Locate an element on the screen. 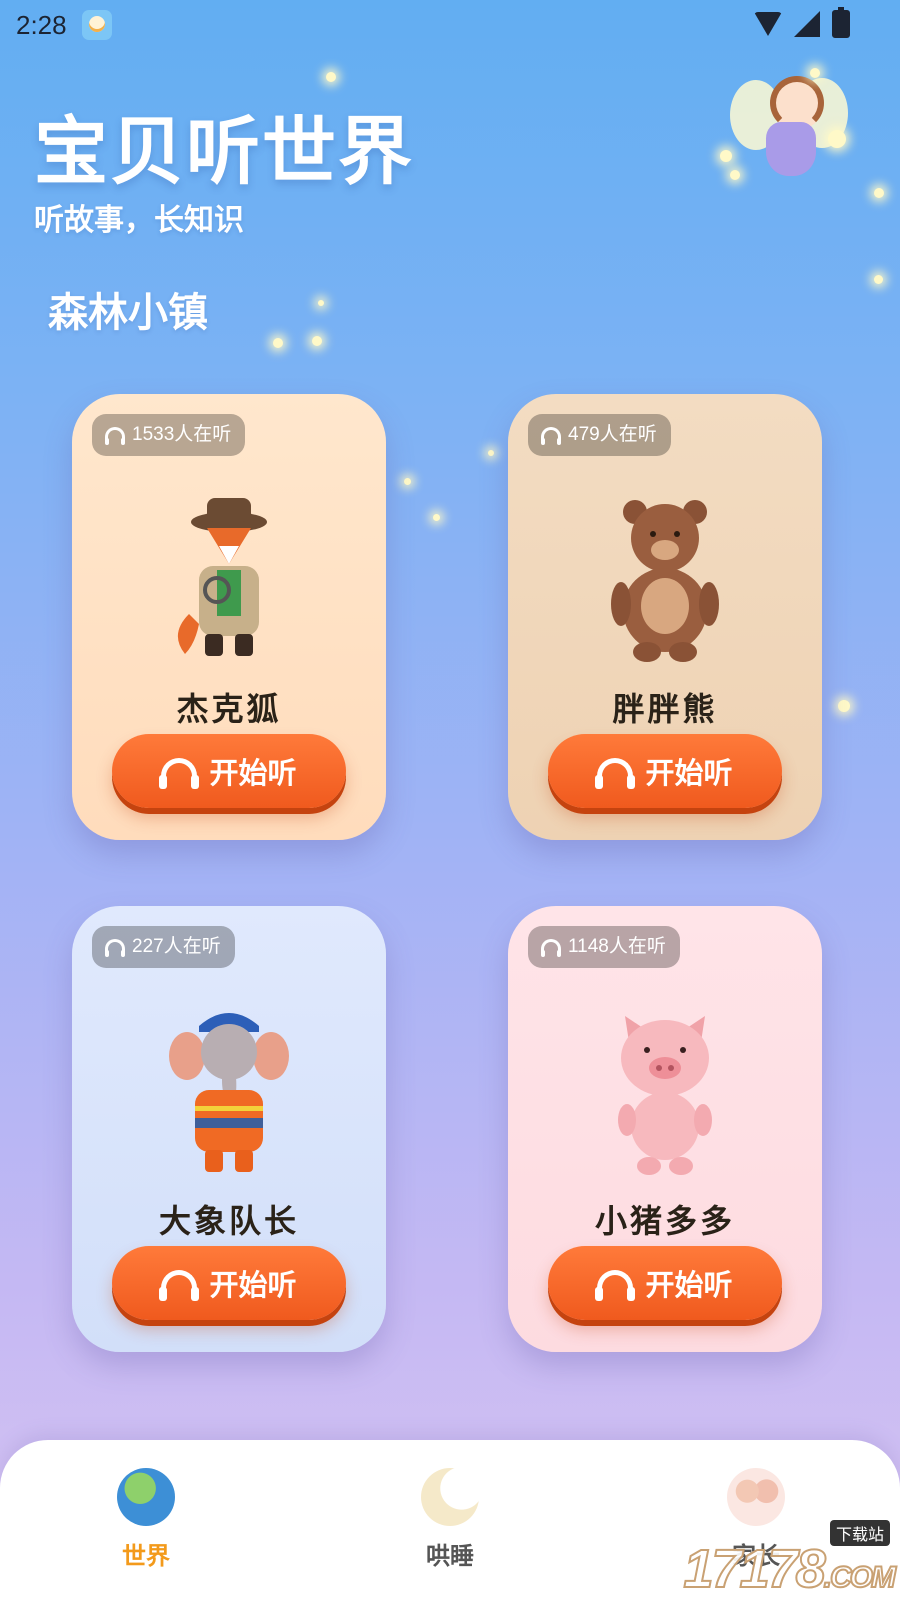 Image resolution: width=900 pixels, height=1600 pixels. character-name: 小猪多多 is located at coordinates (664, 1221).